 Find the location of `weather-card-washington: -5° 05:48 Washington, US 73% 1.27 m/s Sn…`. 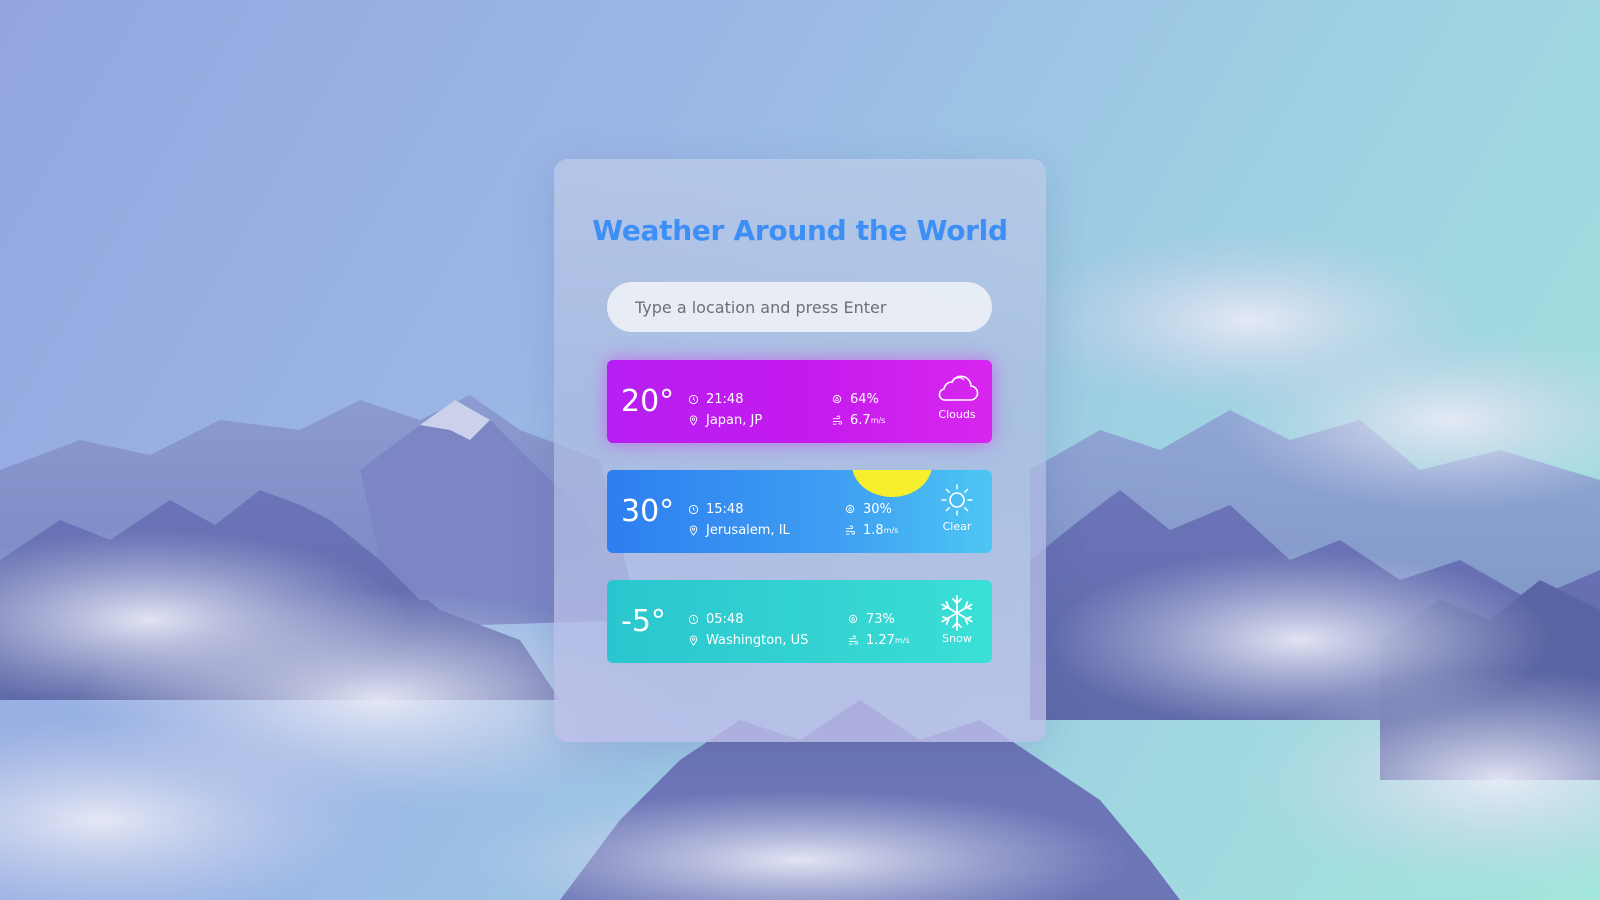

weather-card-washington: -5° 05:48 Washington, US 73% 1.27 m/s Sn… is located at coordinates (799, 621).